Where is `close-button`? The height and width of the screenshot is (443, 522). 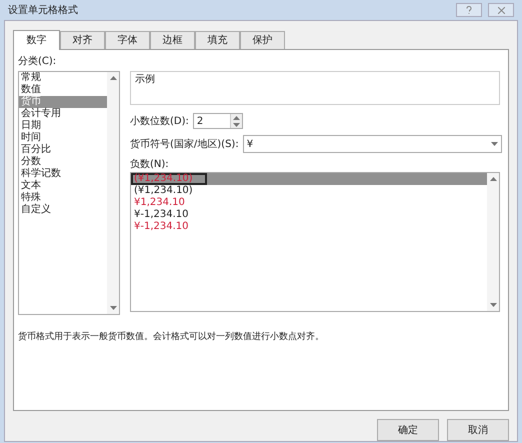 close-button is located at coordinates (501, 10).